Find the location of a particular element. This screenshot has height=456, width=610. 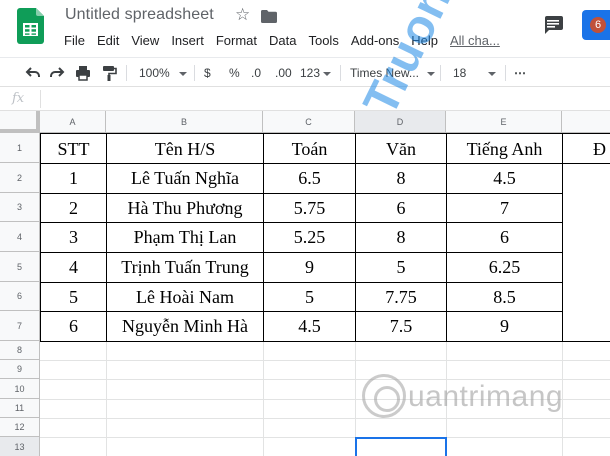

menu-view: View is located at coordinates (145, 41).